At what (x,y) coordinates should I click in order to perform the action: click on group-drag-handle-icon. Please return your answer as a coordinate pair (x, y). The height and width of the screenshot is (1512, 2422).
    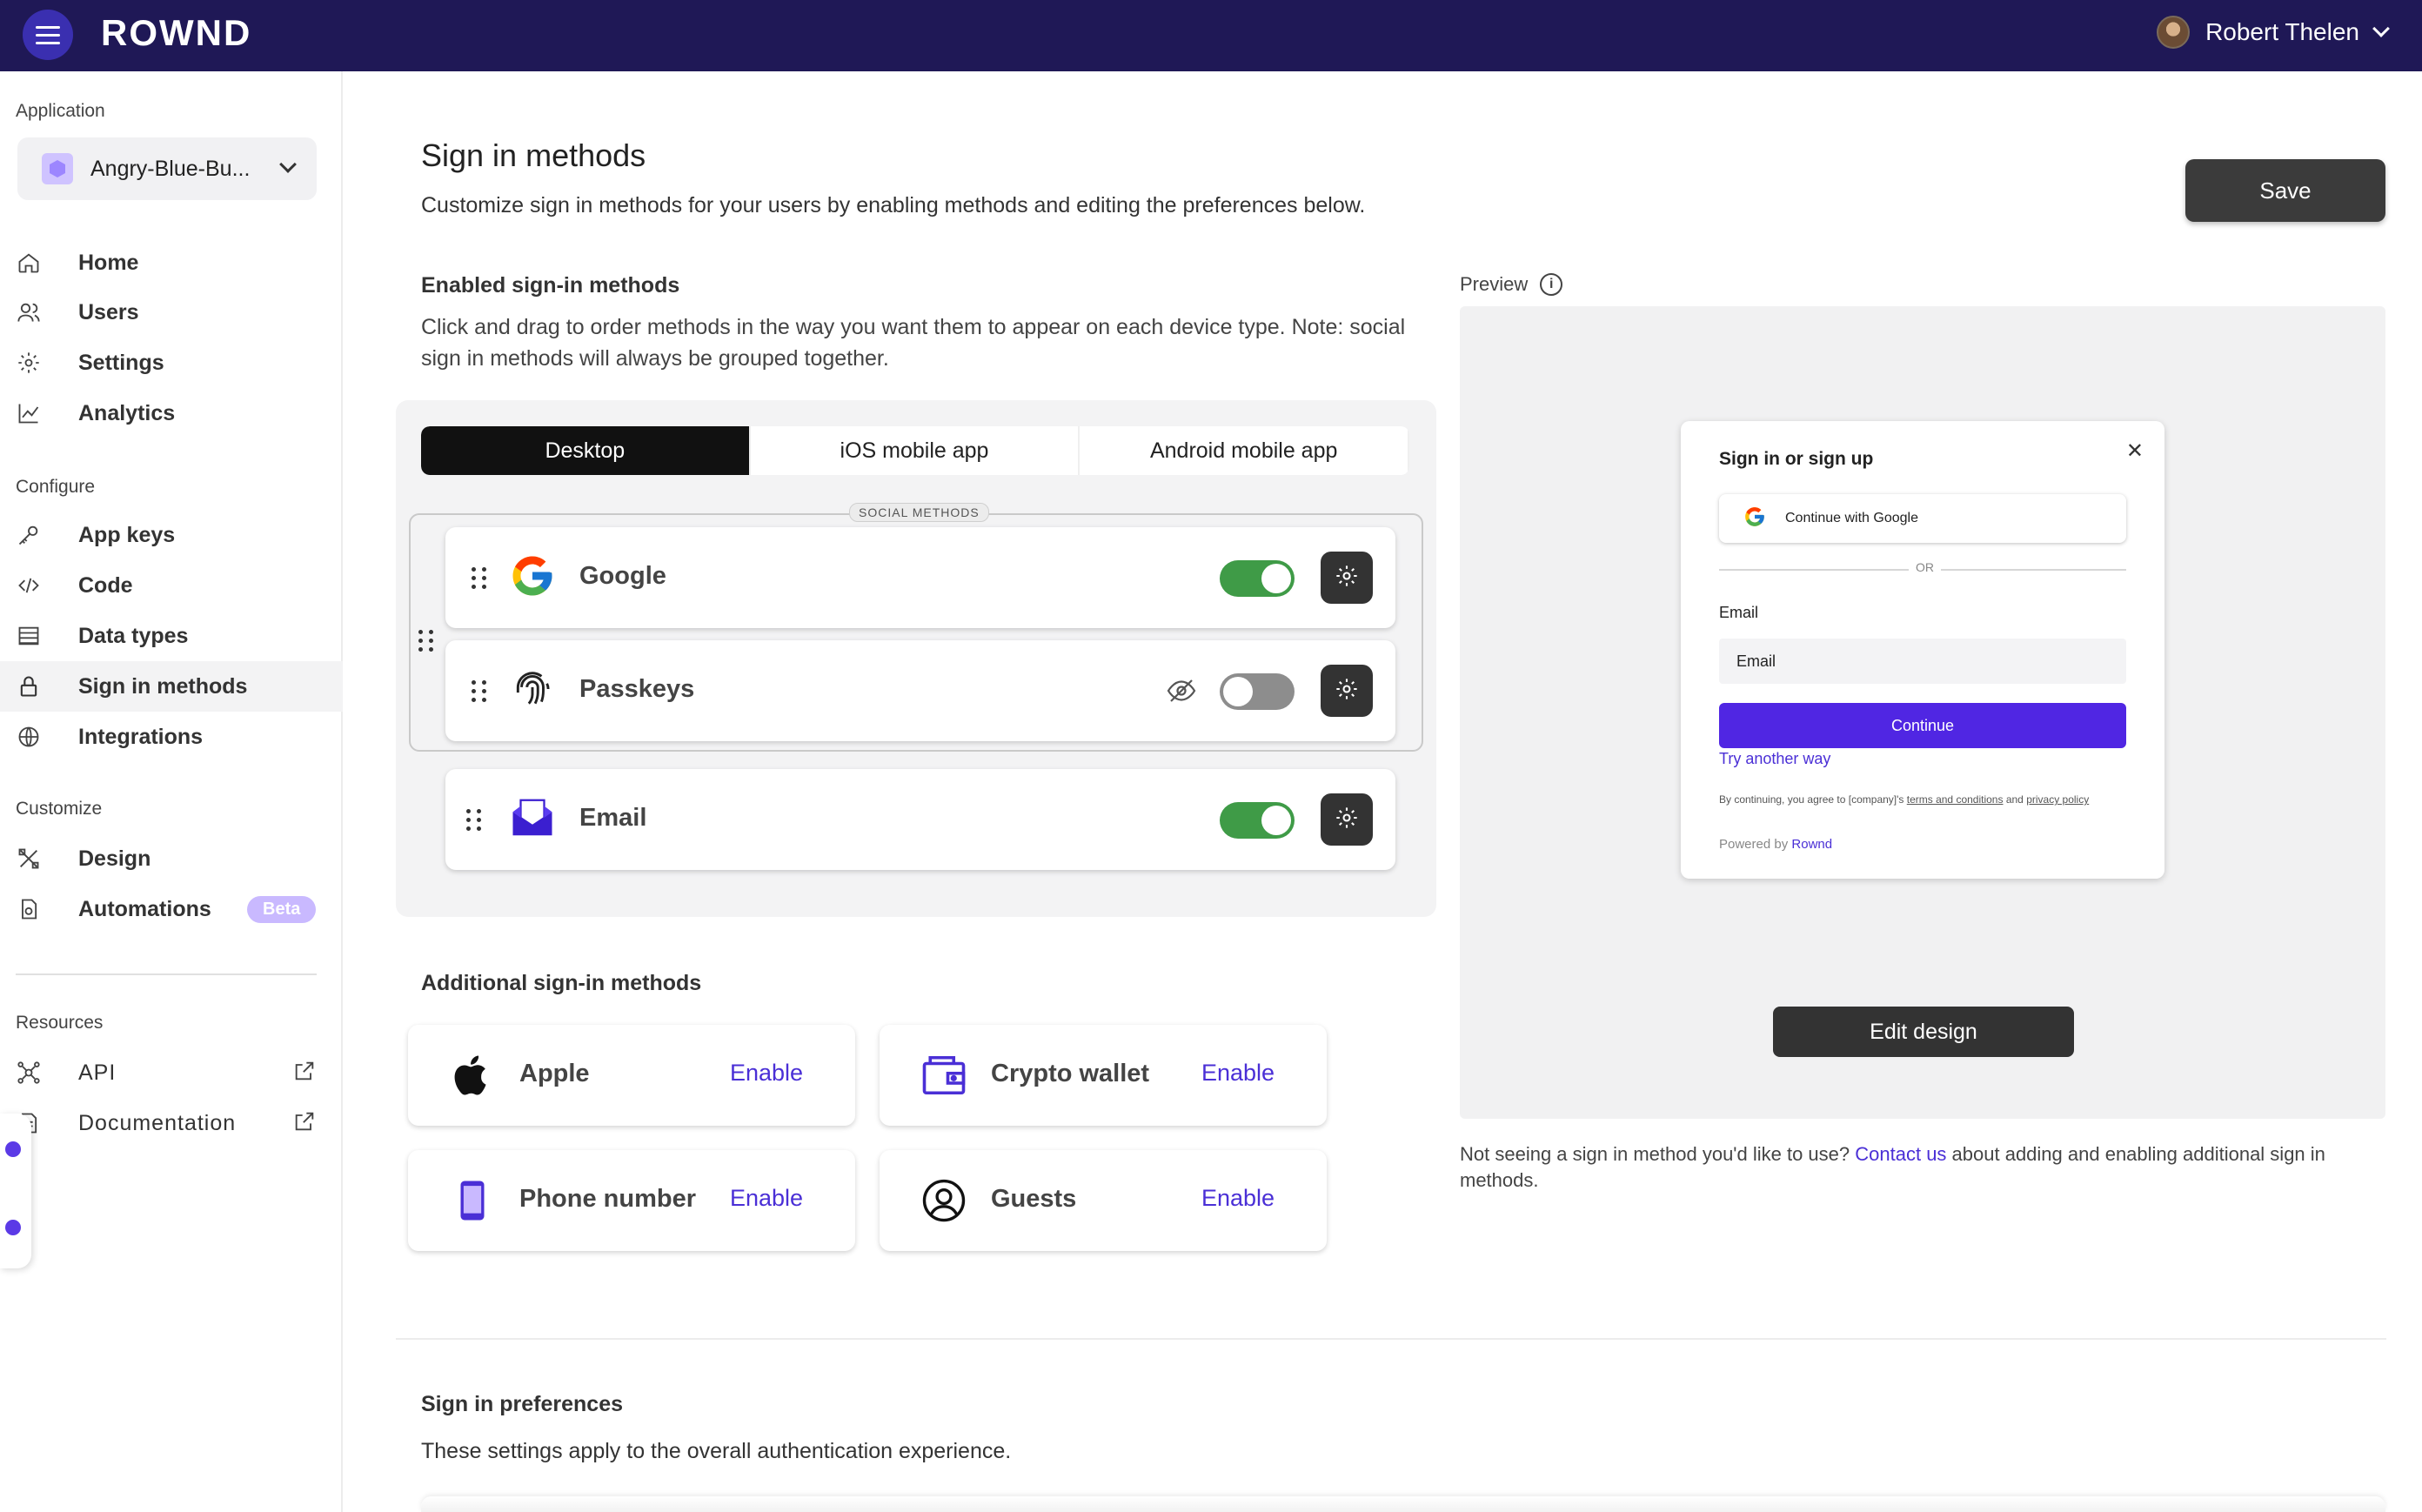
    Looking at the image, I should click on (425, 641).